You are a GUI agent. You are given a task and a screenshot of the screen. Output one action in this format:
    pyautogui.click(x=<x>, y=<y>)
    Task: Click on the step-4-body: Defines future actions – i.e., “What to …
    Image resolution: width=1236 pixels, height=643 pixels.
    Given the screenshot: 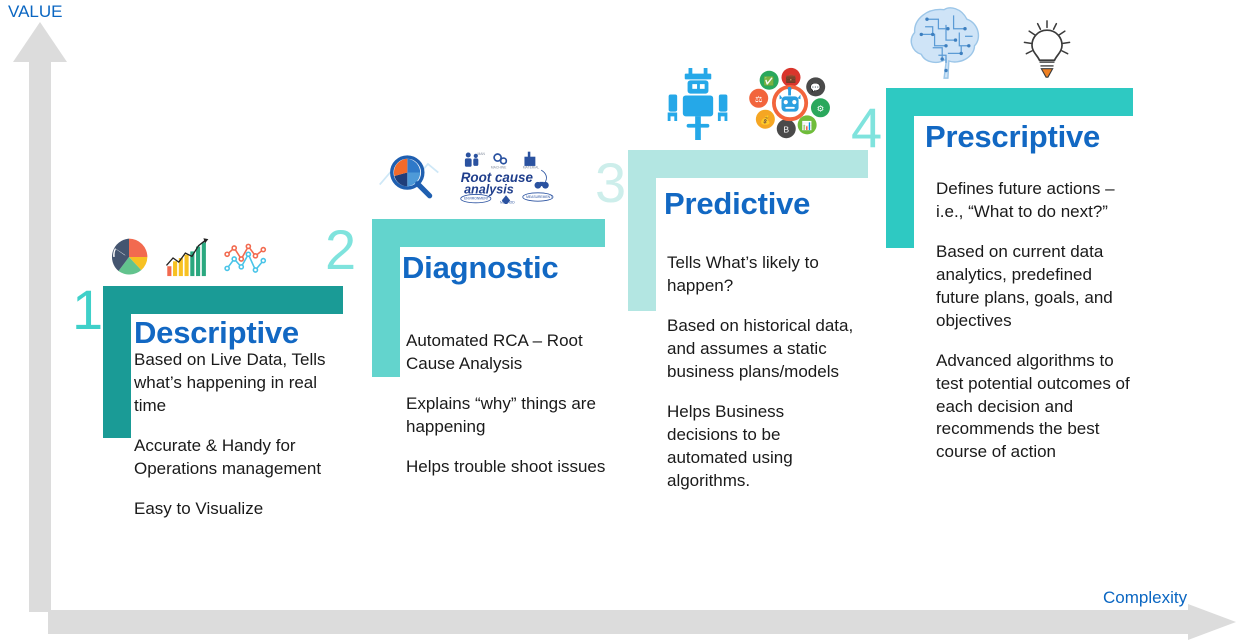 What is the action you would take?
    pyautogui.click(x=1036, y=321)
    